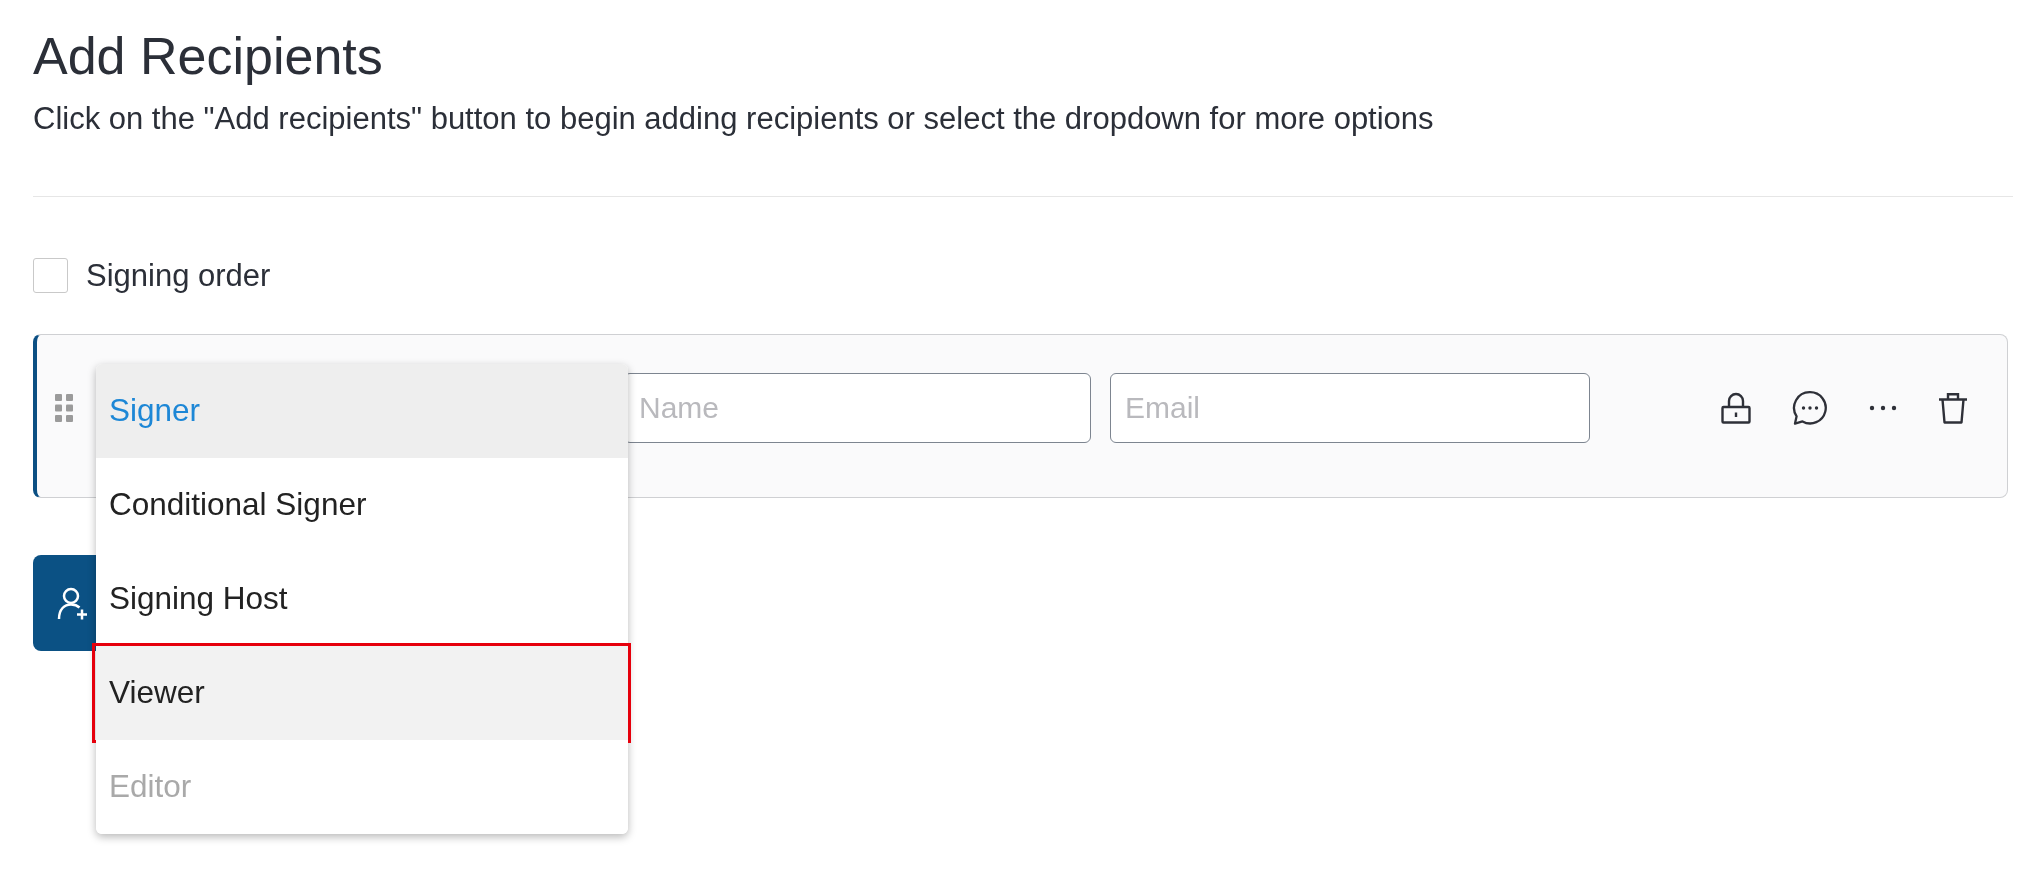 The height and width of the screenshot is (888, 2040). I want to click on page-description: Click on the "Add recipients" button to begin adding recipients or select the dropdown for more options, so click(733, 119).